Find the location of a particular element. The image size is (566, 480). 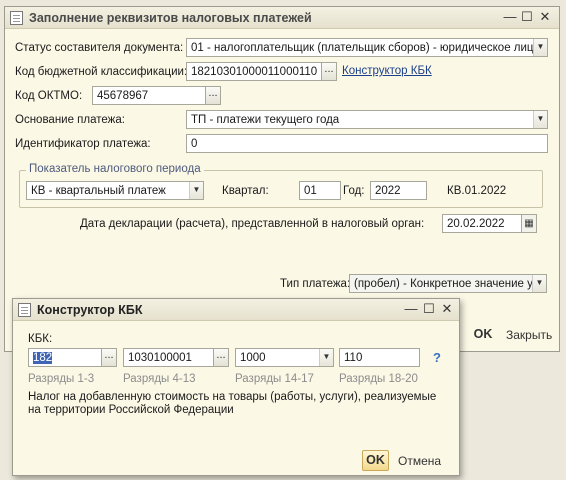

kbk-part1-value: 182 is located at coordinates (43, 358).